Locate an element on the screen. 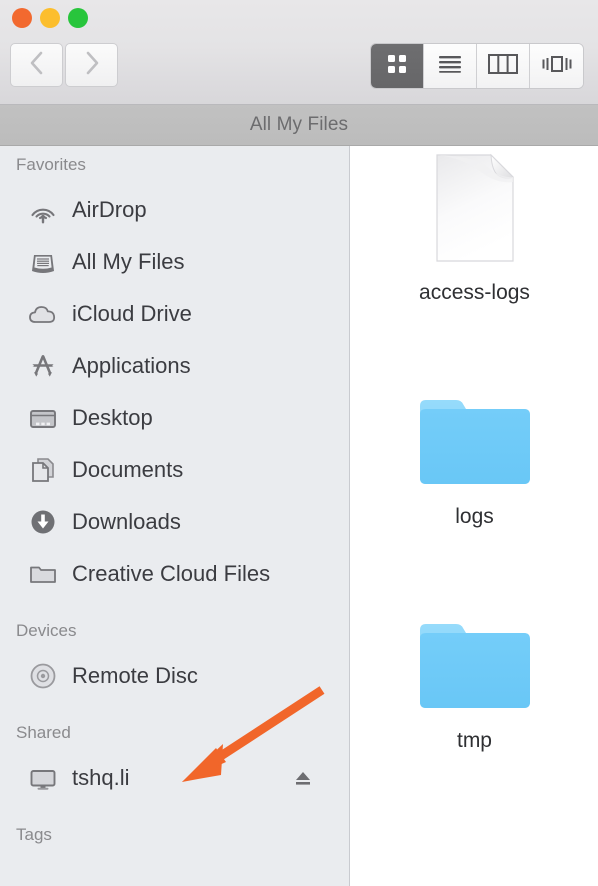  sidebar-item-label: Applications is located at coordinates (131, 365).